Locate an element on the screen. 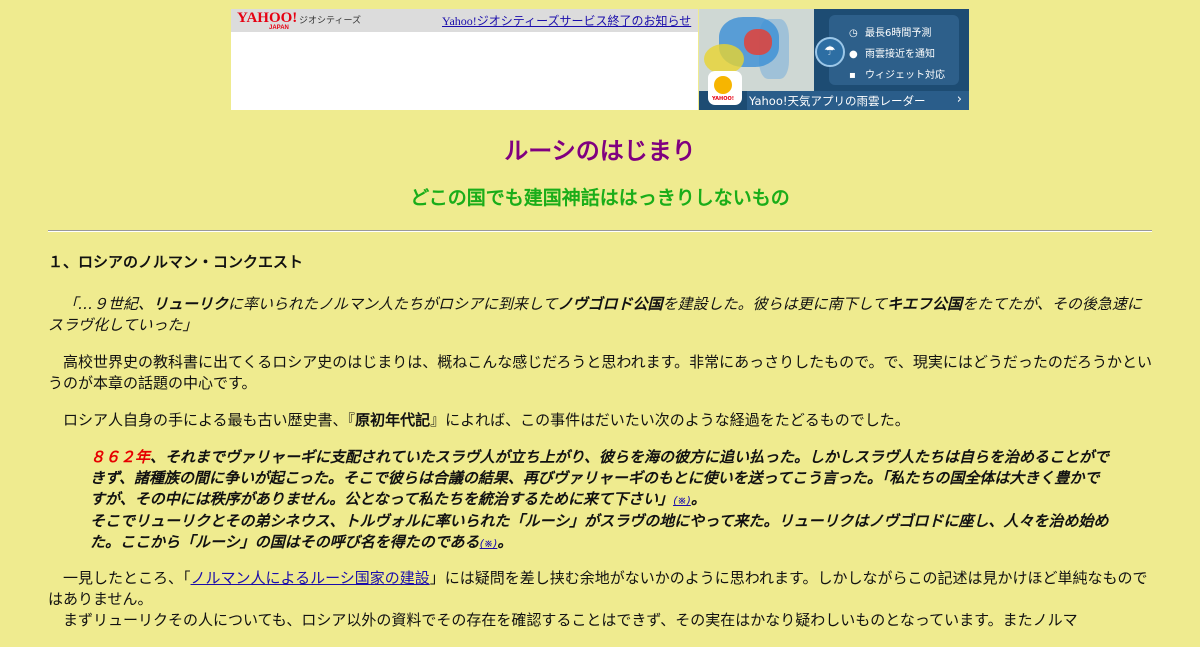  service-end-notice-link: Yahoo!ジオシティーズサービス終了のお知らせ is located at coordinates (566, 20).